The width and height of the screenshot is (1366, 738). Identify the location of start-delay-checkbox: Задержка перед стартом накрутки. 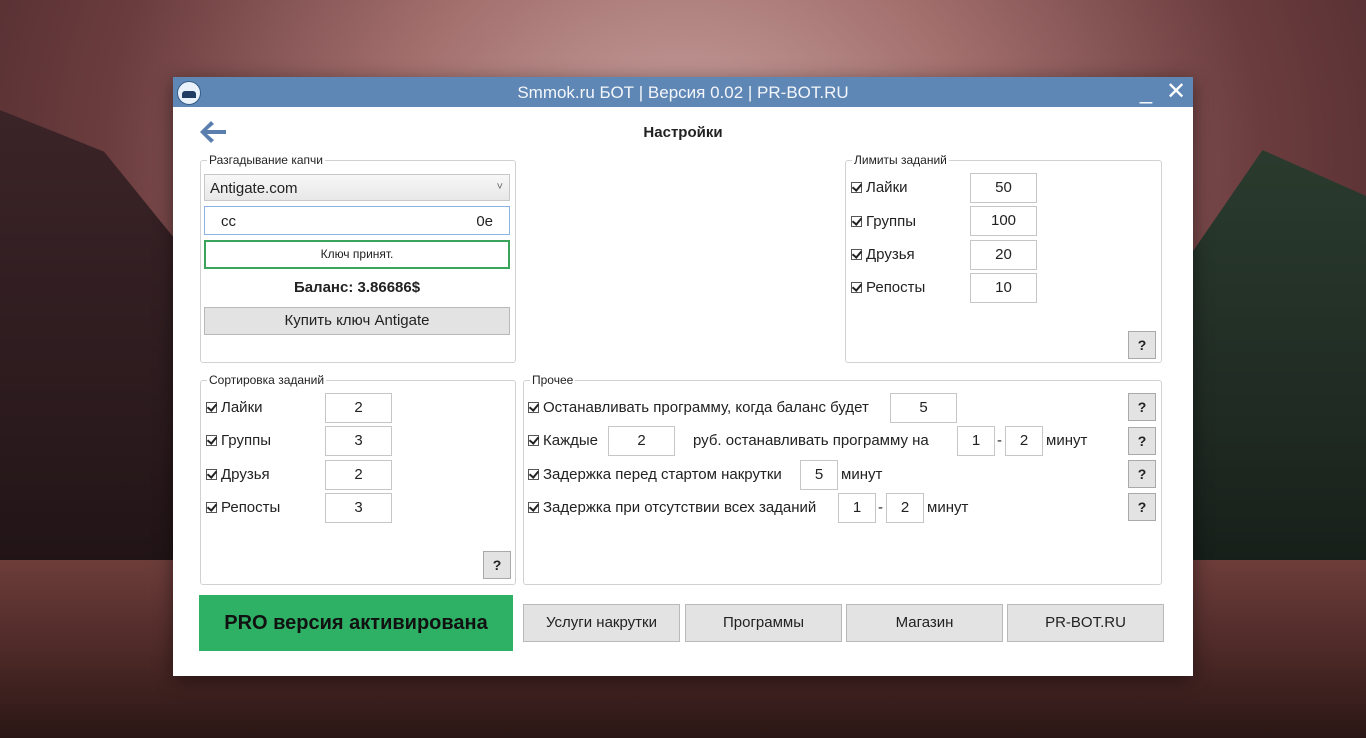
(655, 474).